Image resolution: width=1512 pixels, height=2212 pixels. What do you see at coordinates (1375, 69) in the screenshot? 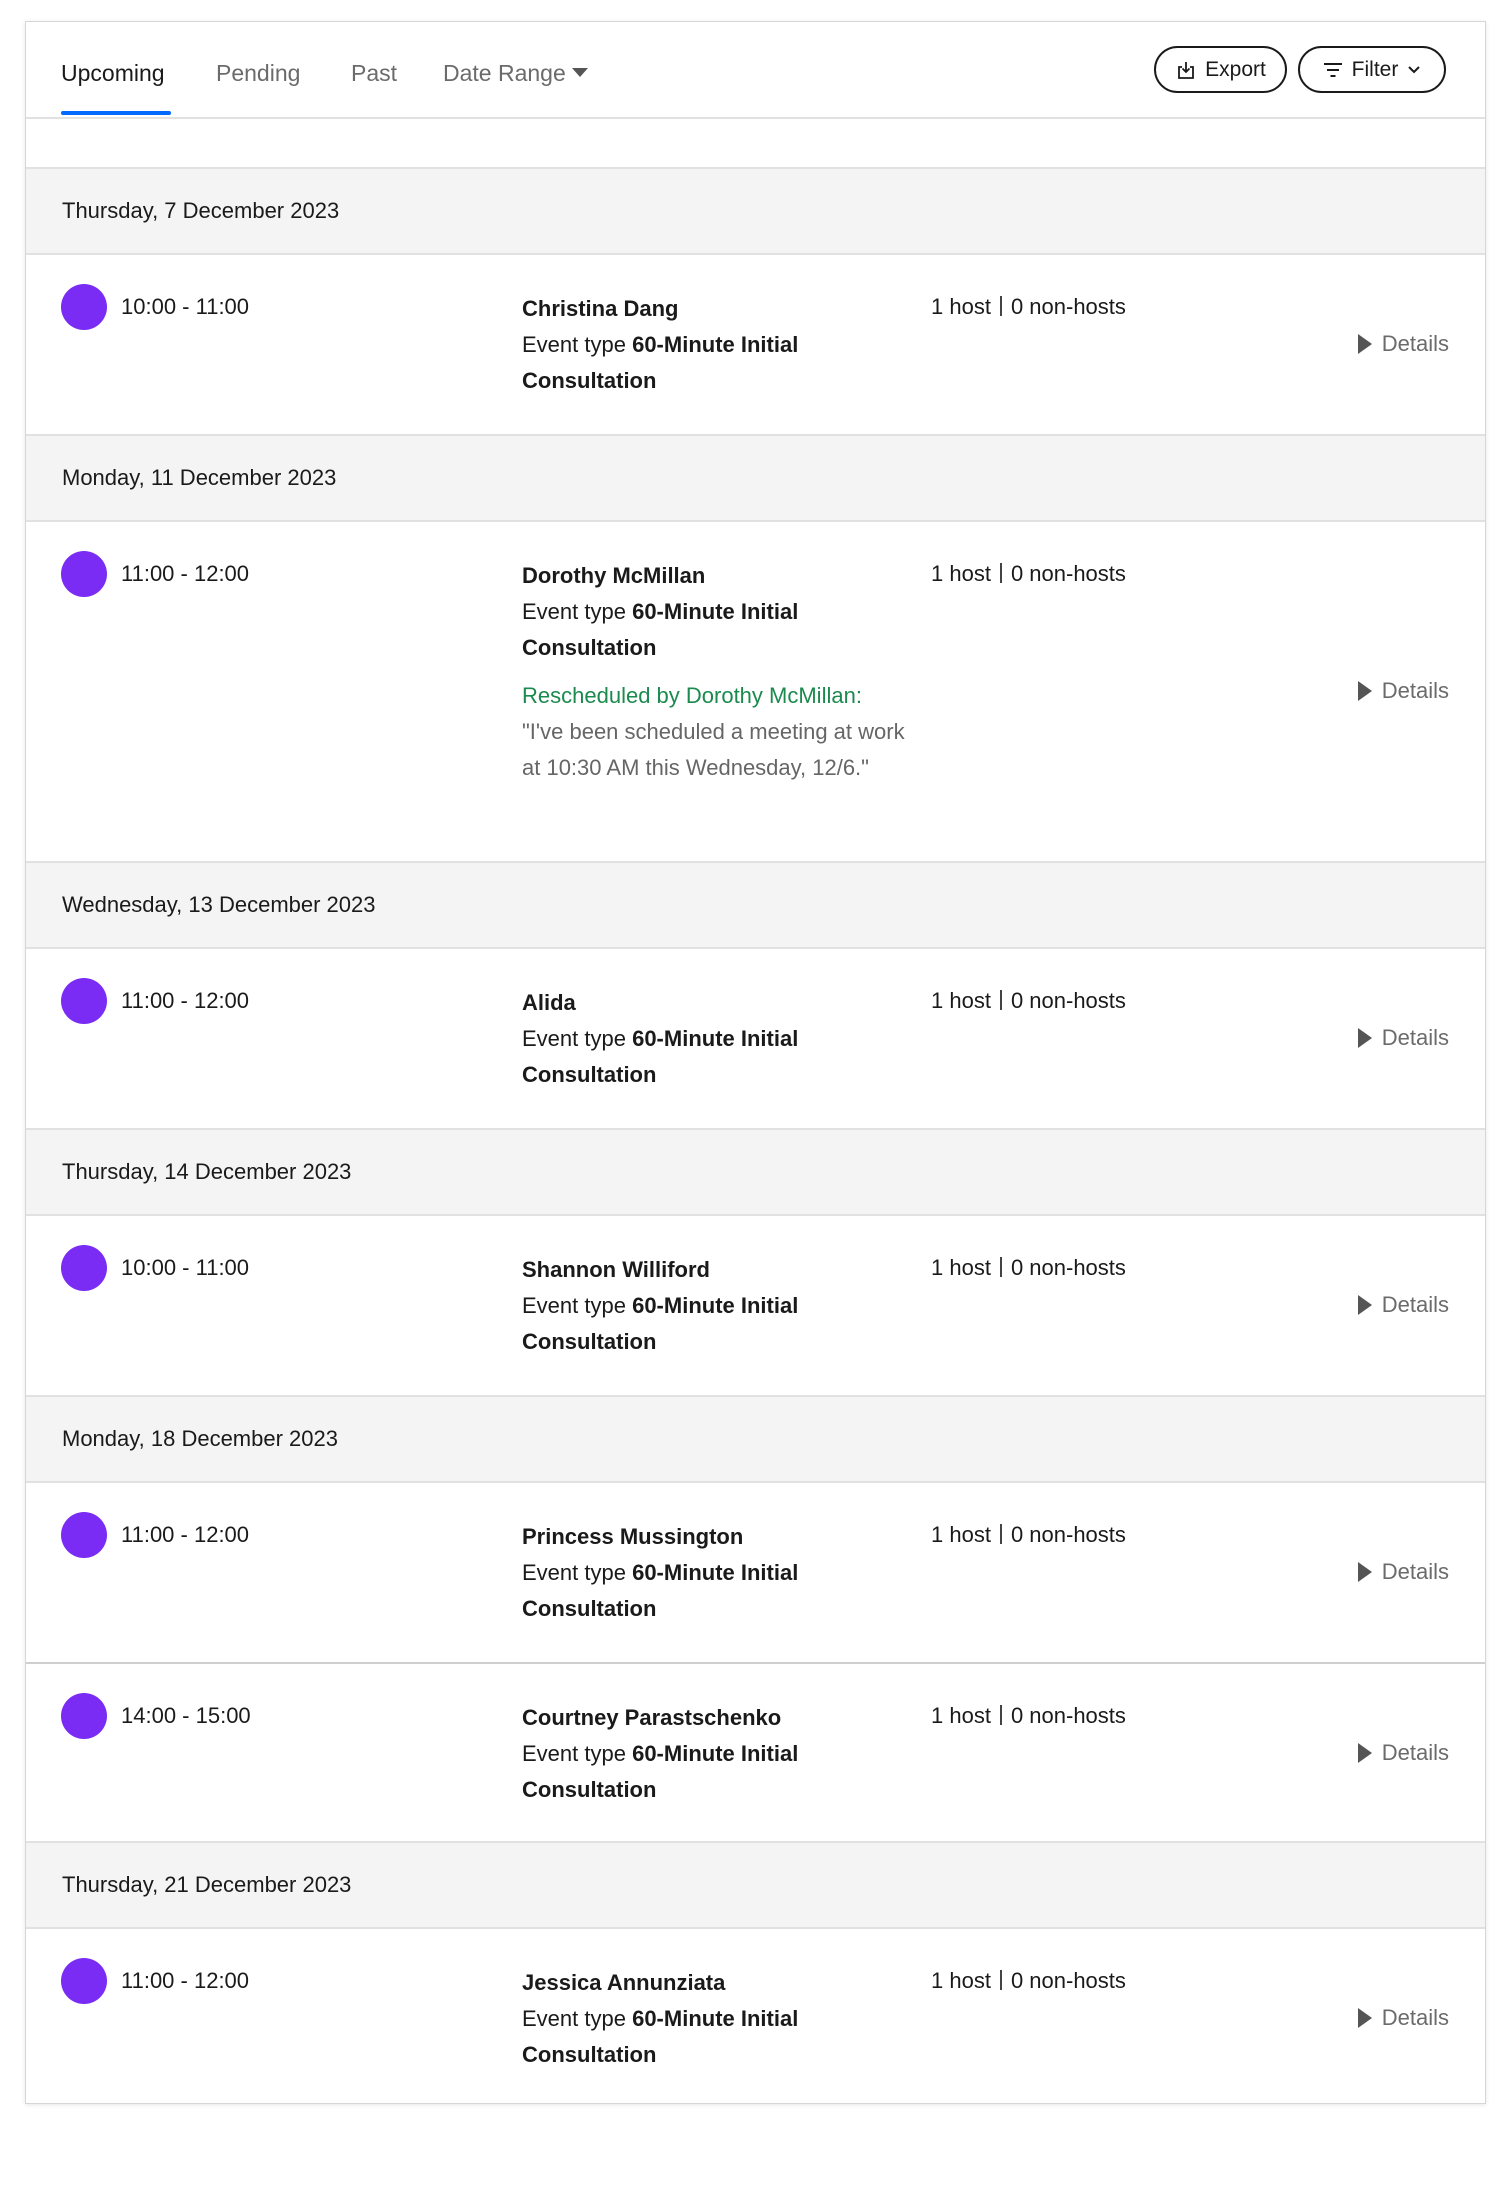
I see `filter-label: Filter` at bounding box center [1375, 69].